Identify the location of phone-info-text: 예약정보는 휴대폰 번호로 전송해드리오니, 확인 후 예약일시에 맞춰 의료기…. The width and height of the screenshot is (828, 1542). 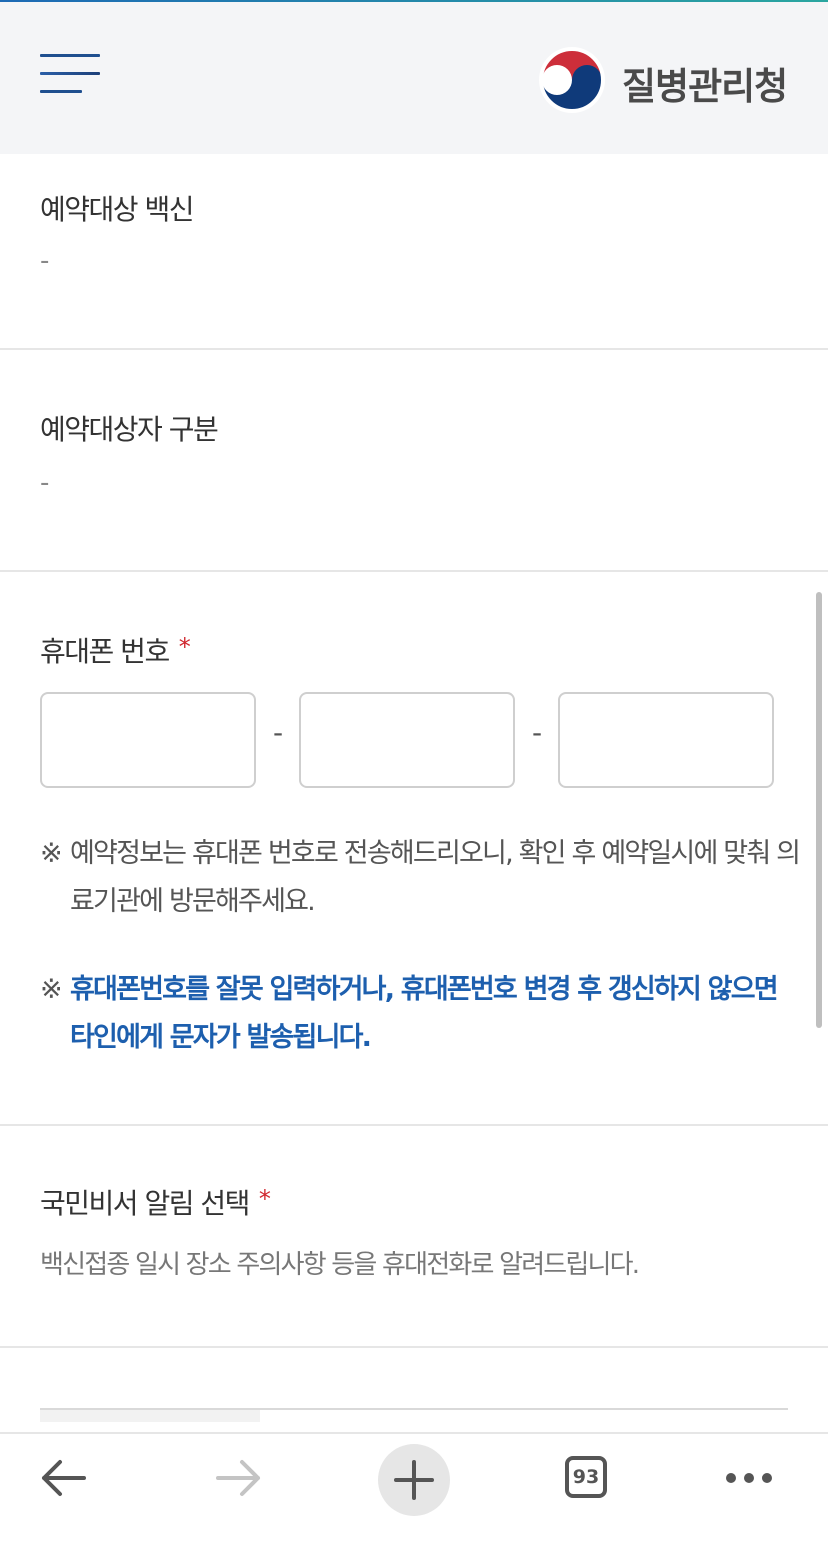
(435, 877).